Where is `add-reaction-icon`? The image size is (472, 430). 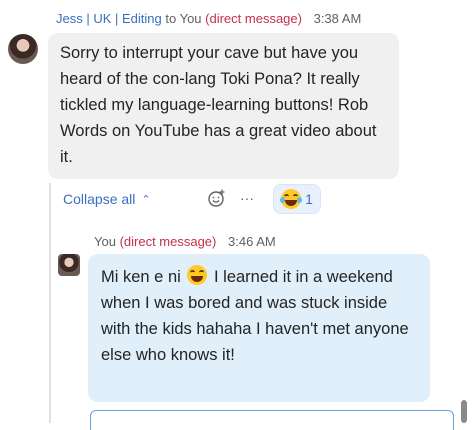 add-reaction-icon is located at coordinates (217, 198).